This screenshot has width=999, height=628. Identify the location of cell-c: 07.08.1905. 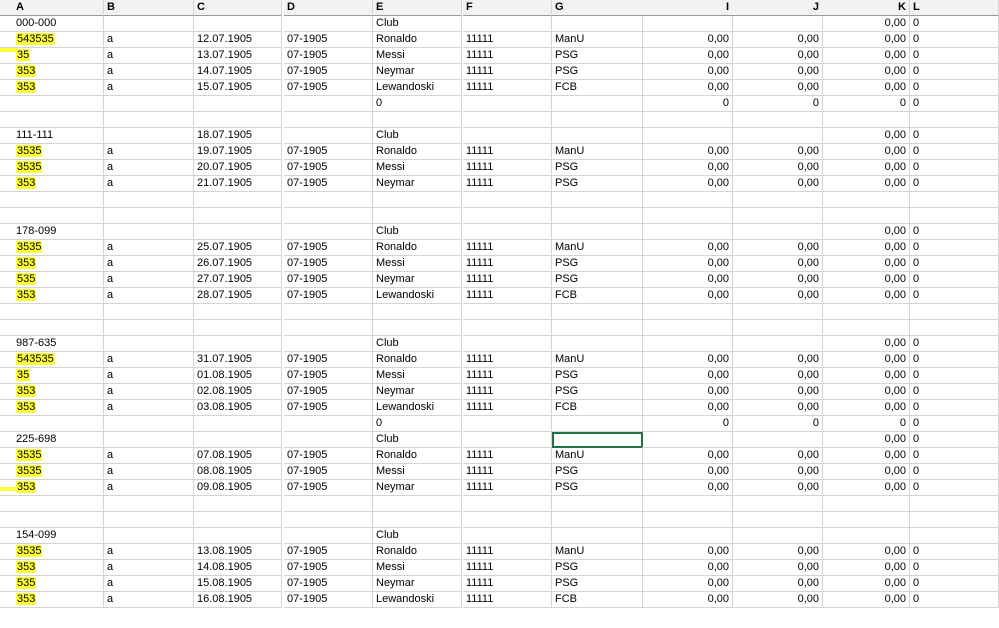
(238, 456).